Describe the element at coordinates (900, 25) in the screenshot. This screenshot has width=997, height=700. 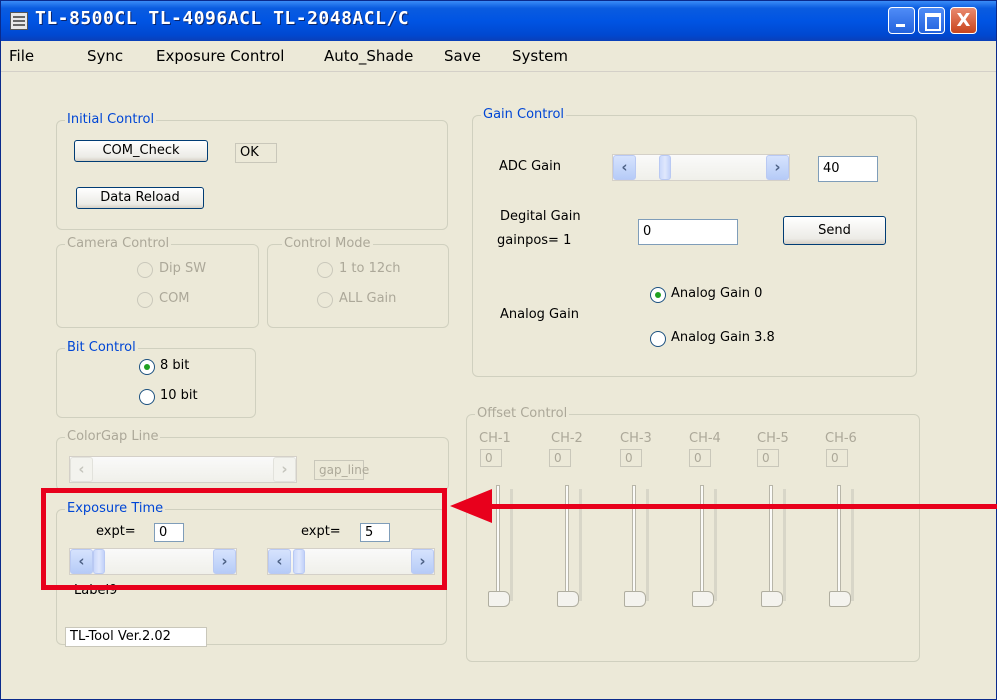
I see `minimize-icon` at that location.